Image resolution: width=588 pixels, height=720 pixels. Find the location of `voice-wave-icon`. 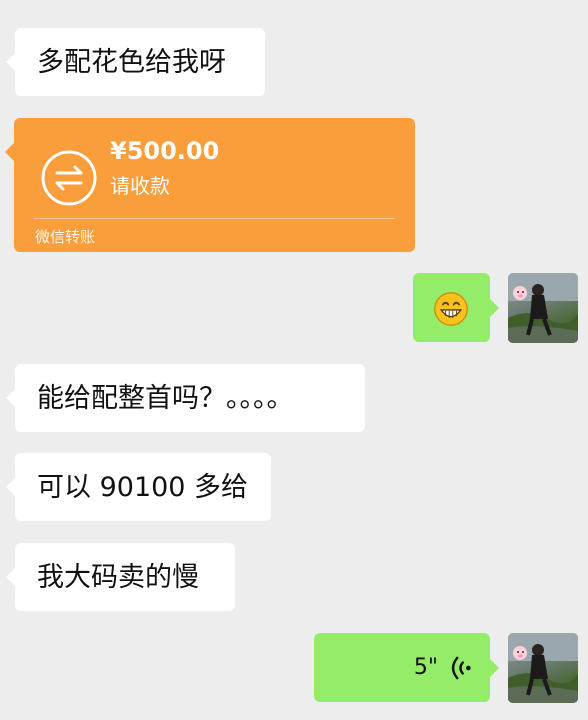

voice-wave-icon is located at coordinates (461, 667).